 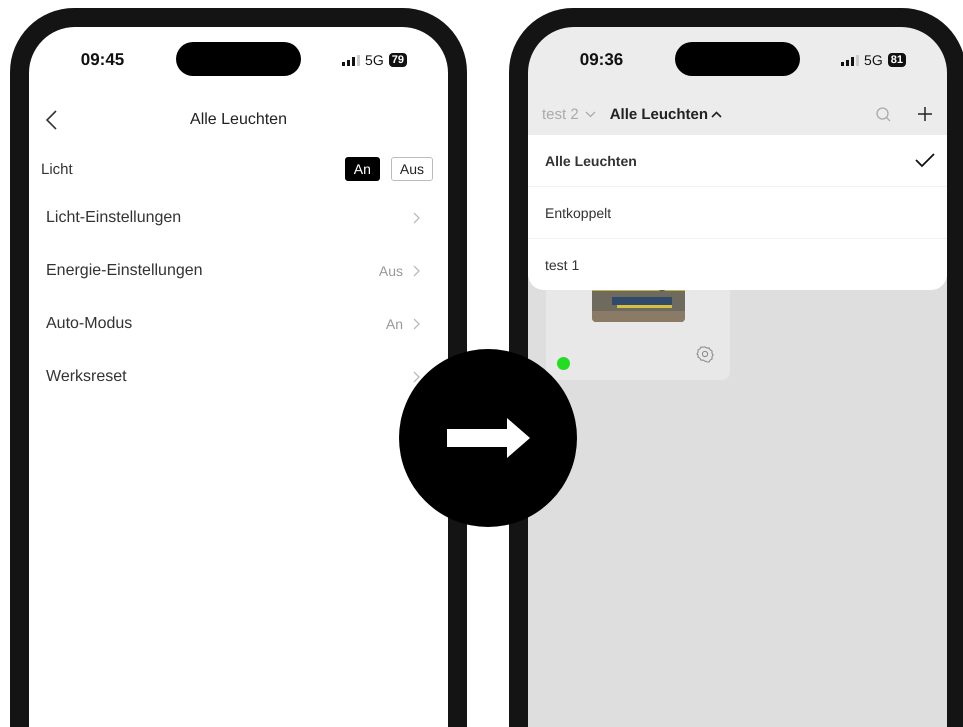 What do you see at coordinates (705, 354) in the screenshot?
I see `settings-icon` at bounding box center [705, 354].